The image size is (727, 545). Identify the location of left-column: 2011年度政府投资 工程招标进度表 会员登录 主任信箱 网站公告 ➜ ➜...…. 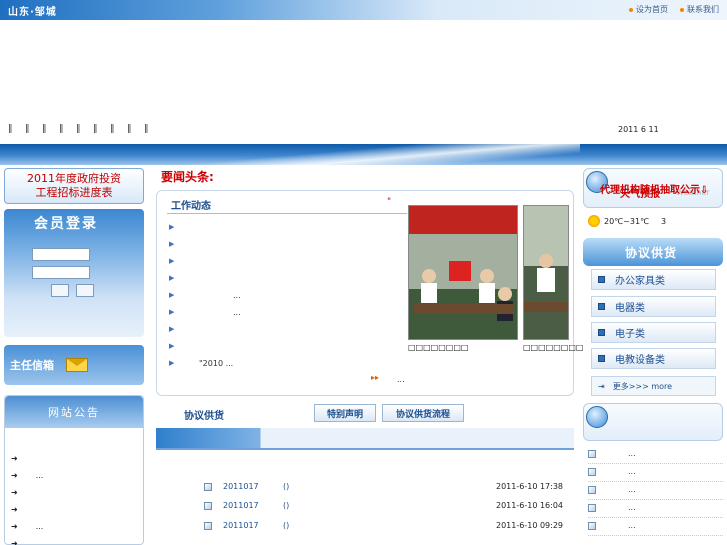
(75, 355).